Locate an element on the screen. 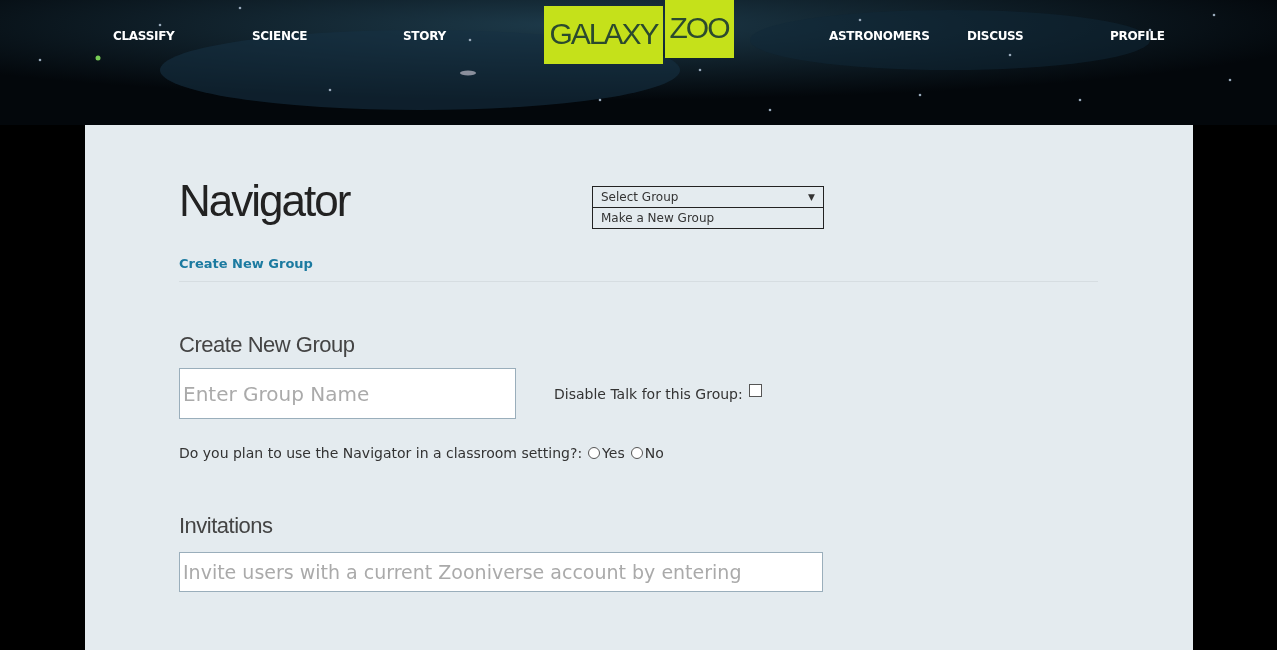 The width and height of the screenshot is (1277, 650). select-value: Select Group is located at coordinates (640, 197).